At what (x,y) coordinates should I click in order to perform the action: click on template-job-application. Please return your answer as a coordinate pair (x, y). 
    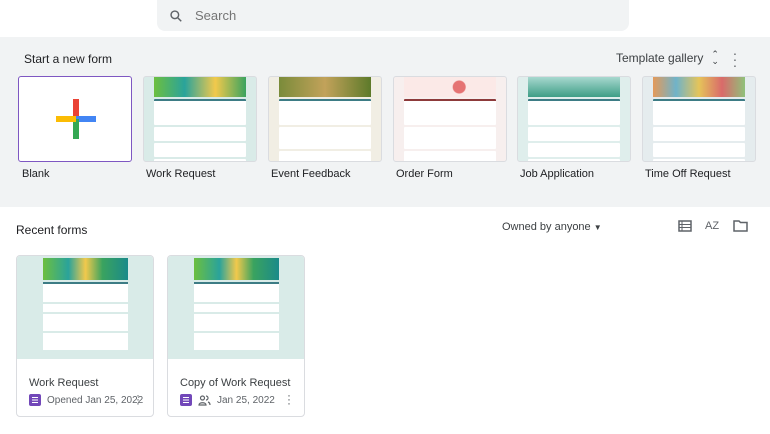
    Looking at the image, I should click on (574, 119).